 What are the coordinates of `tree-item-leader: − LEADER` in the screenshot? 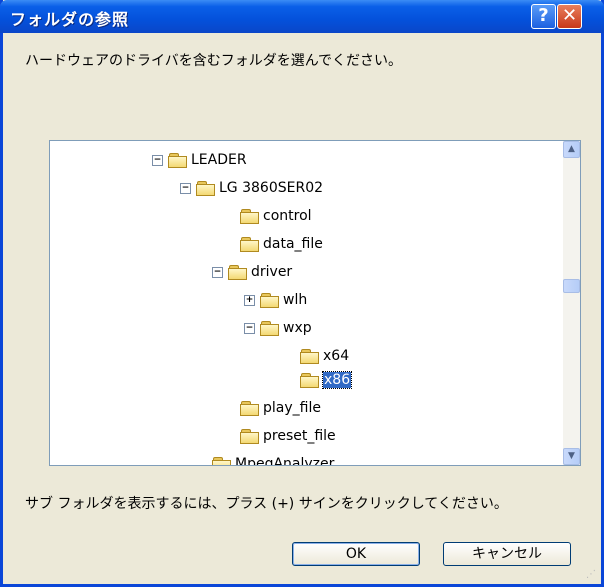 It's located at (199, 160).